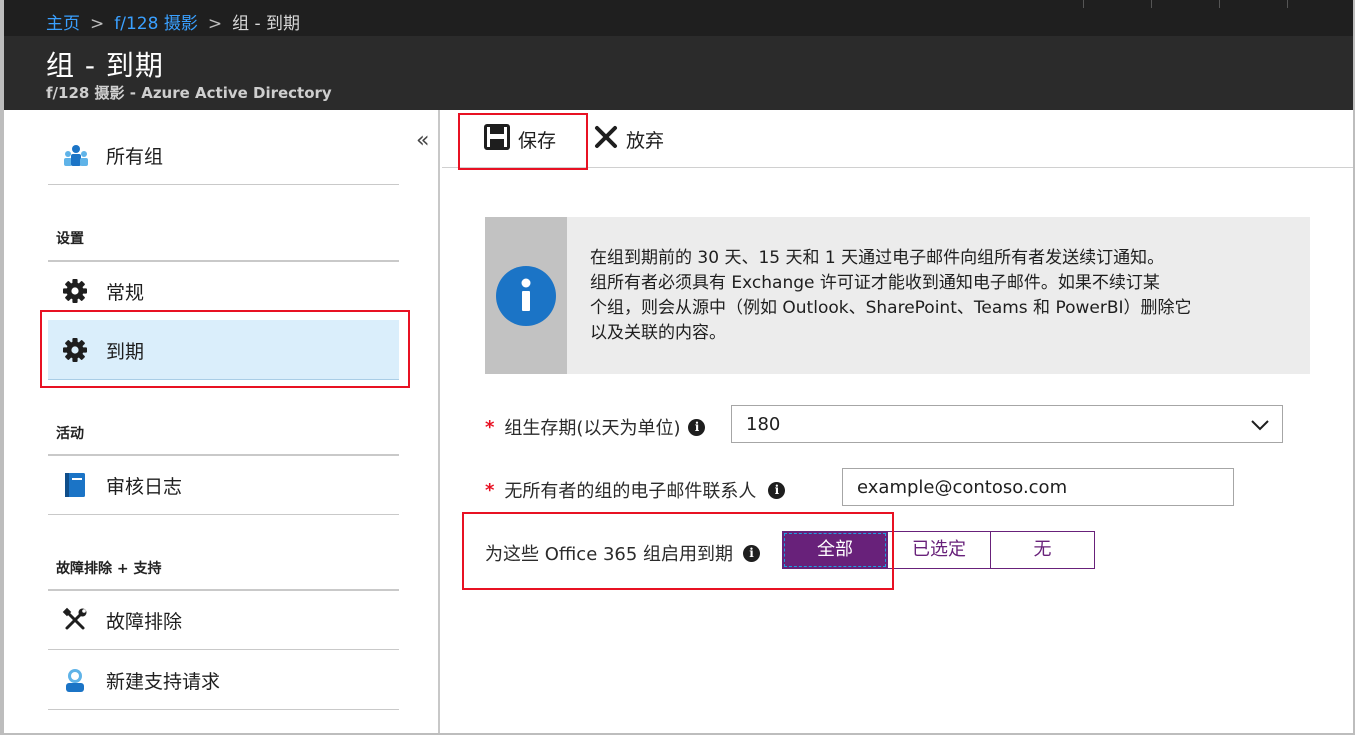  I want to click on sidebar-item-all-groups: 所有组, so click(223, 155).